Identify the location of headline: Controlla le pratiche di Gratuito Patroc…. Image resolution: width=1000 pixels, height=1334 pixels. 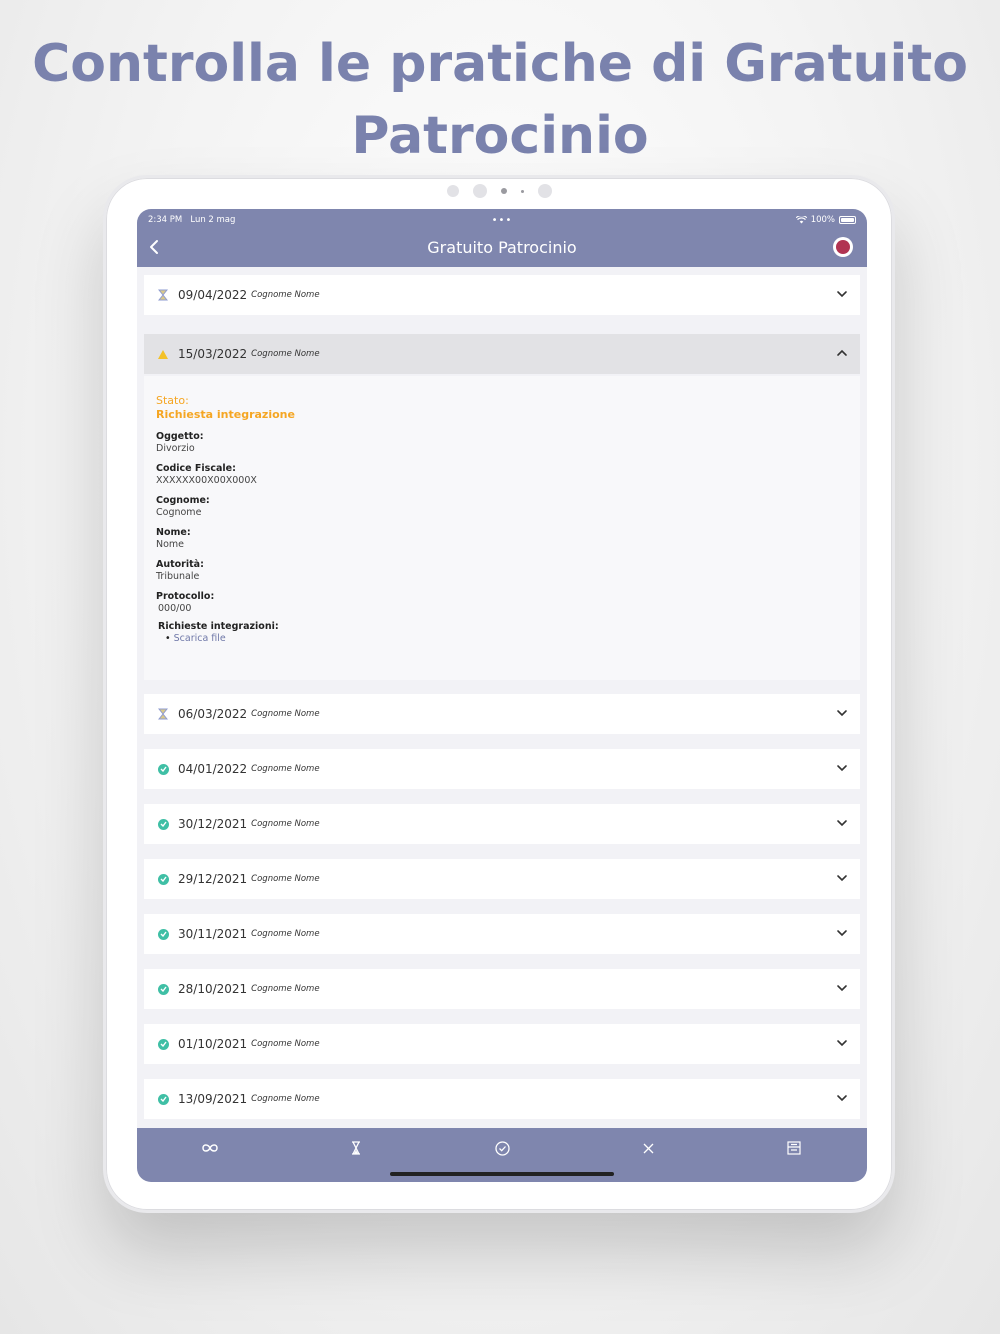
(500, 100).